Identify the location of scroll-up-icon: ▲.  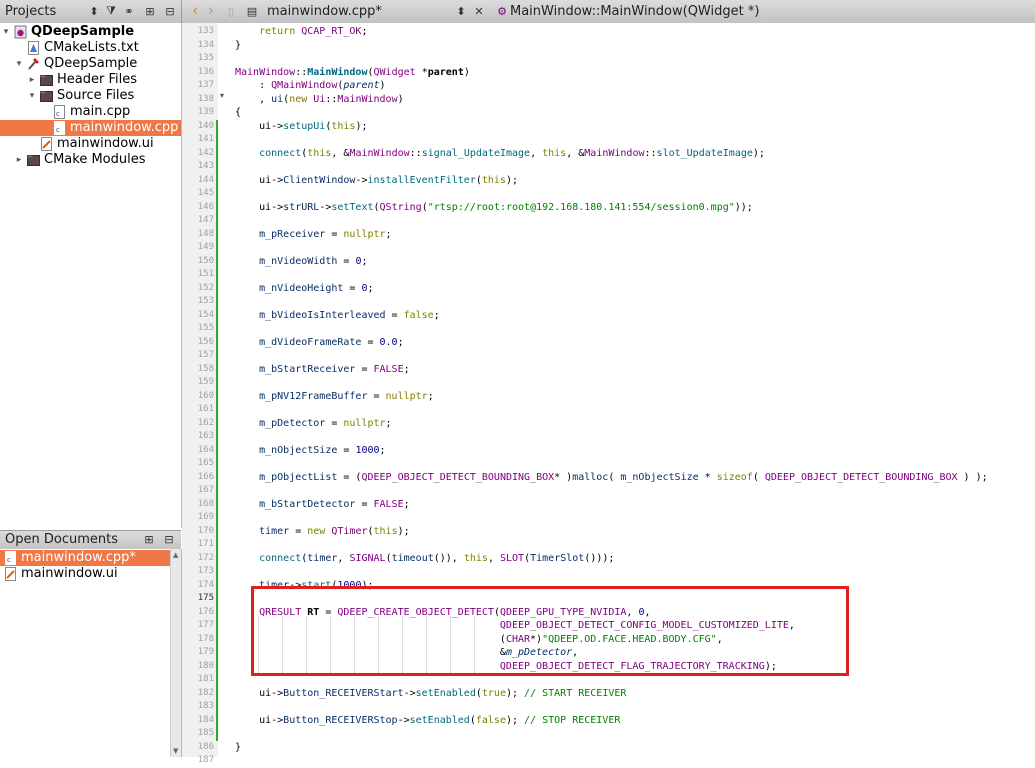
(175, 555).